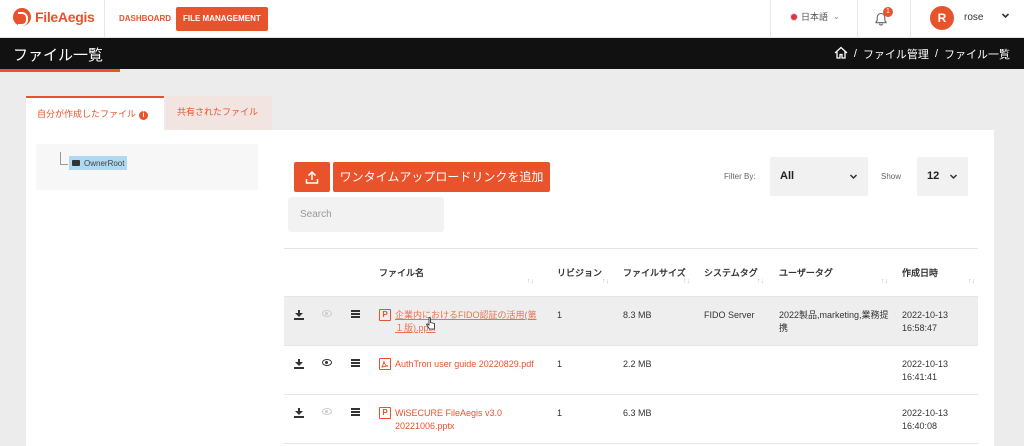 The image size is (1024, 446). I want to click on col-header-created: 作成日時 ↑↓, so click(940, 273).